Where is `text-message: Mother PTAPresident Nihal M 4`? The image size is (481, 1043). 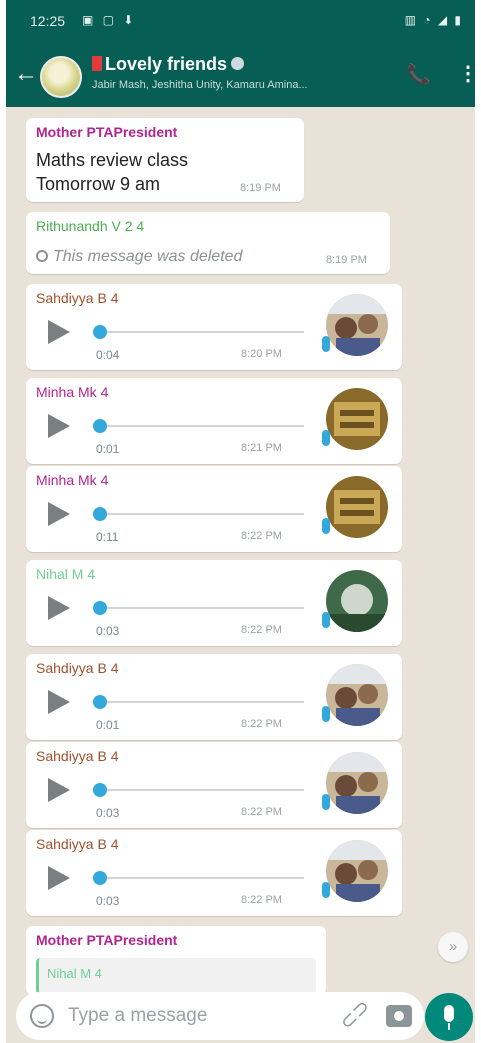
text-message: Mother PTAPresident Nihal M 4 is located at coordinates (176, 961).